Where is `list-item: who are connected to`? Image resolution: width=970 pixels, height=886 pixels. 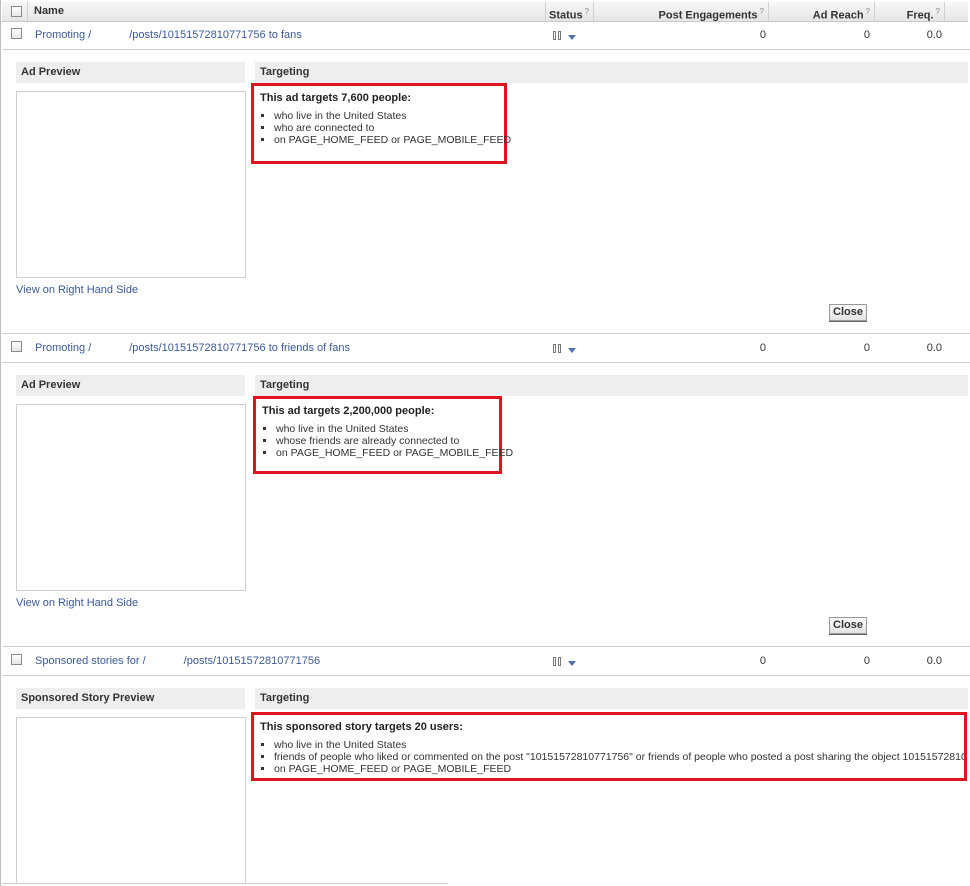
list-item: who are connected to is located at coordinates (389, 128).